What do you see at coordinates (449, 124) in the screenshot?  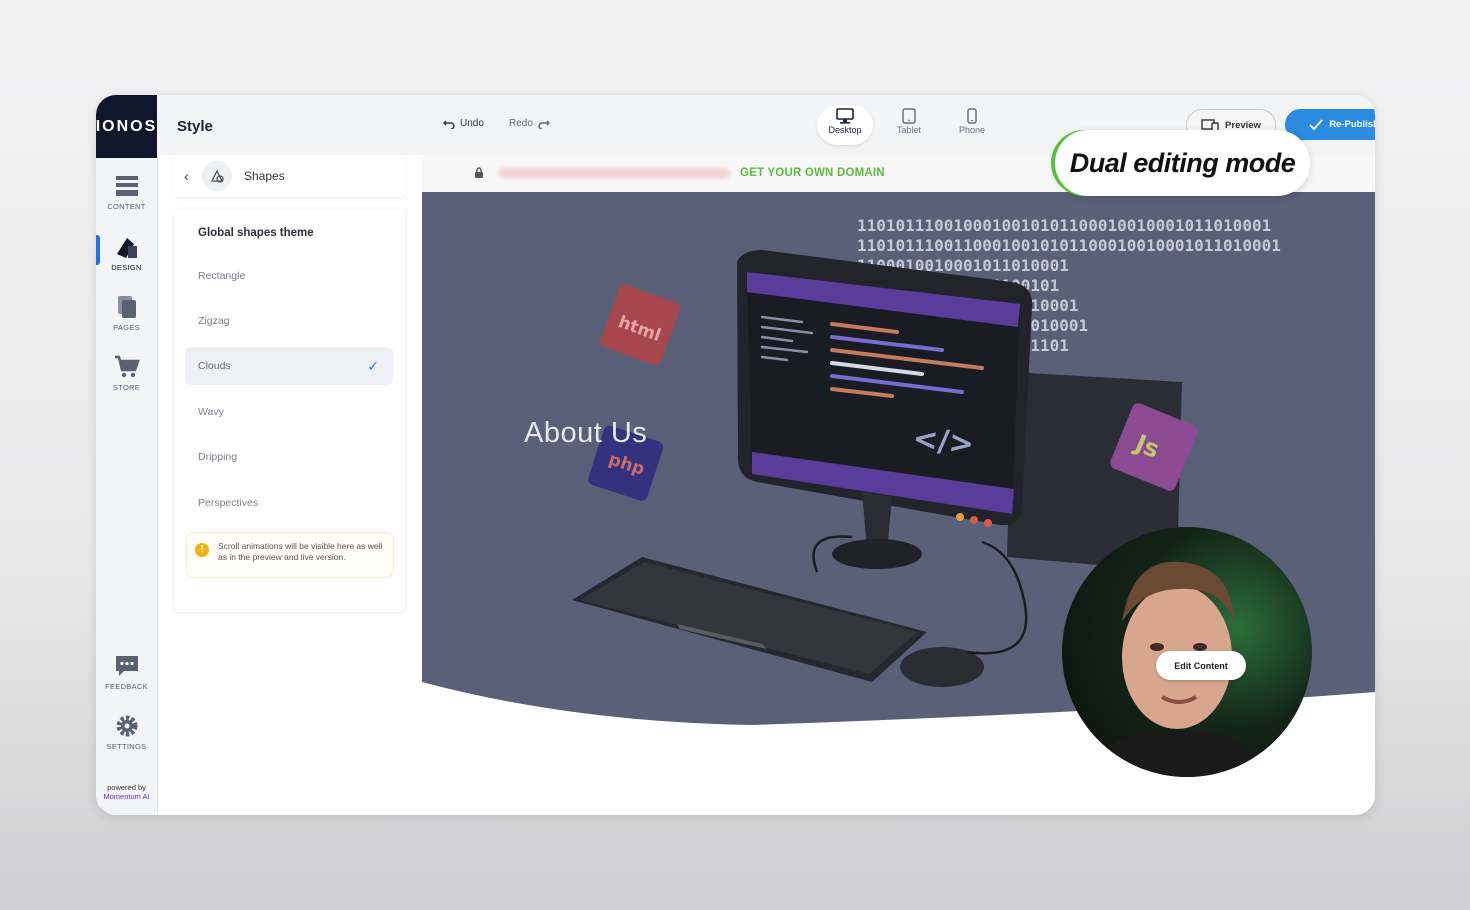 I see `undo-icon` at bounding box center [449, 124].